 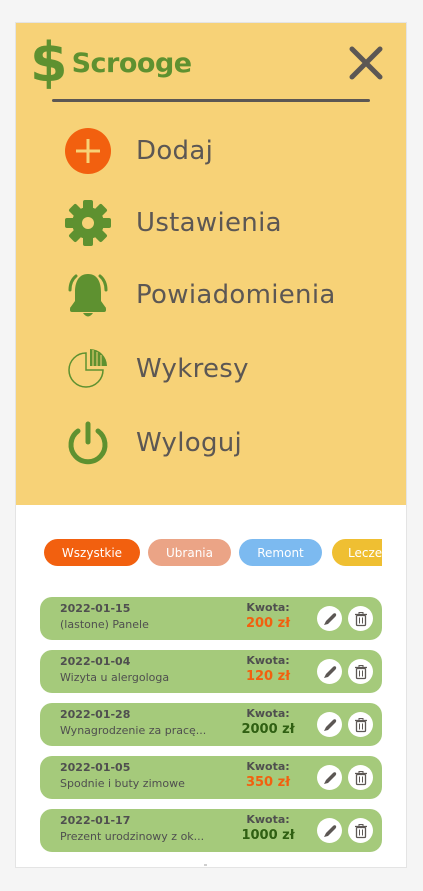 What do you see at coordinates (280, 552) in the screenshot?
I see `filter-chip-remont: Remont` at bounding box center [280, 552].